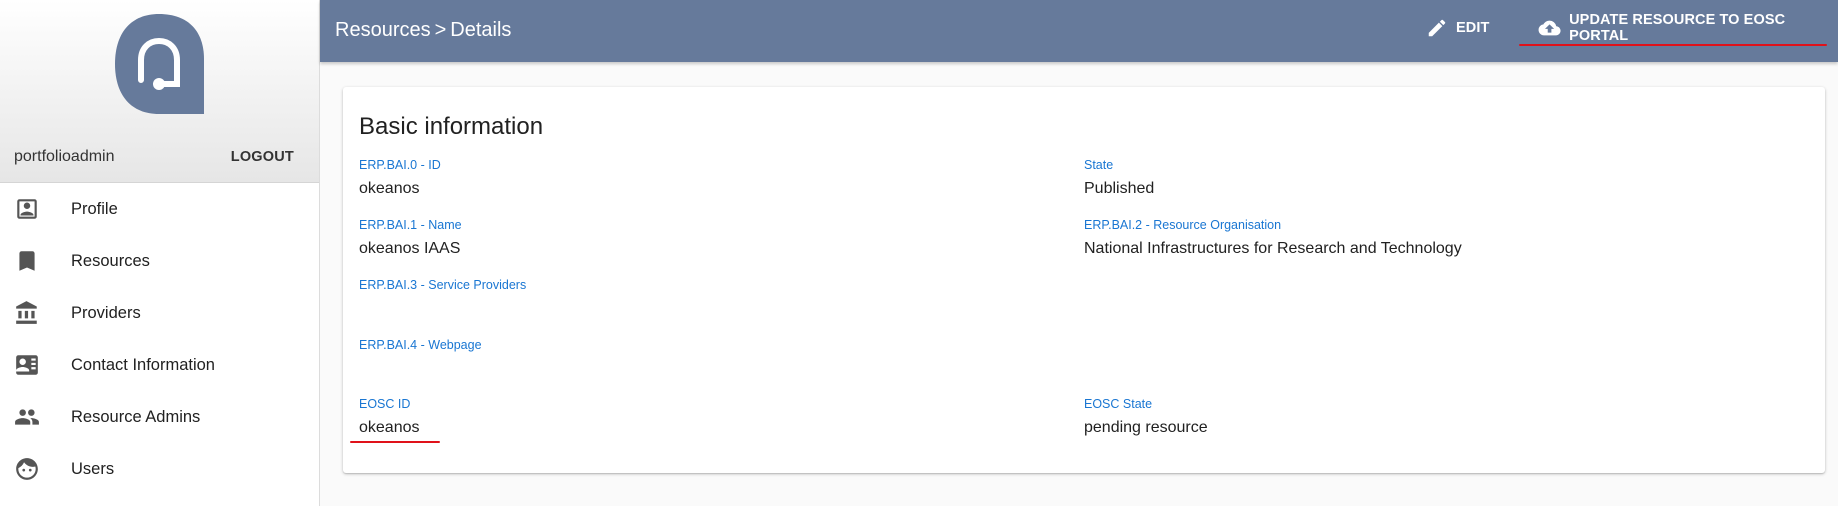 The height and width of the screenshot is (506, 1838). Describe the element at coordinates (136, 416) in the screenshot. I see `sidebar-item-label: Resource Admins` at that location.